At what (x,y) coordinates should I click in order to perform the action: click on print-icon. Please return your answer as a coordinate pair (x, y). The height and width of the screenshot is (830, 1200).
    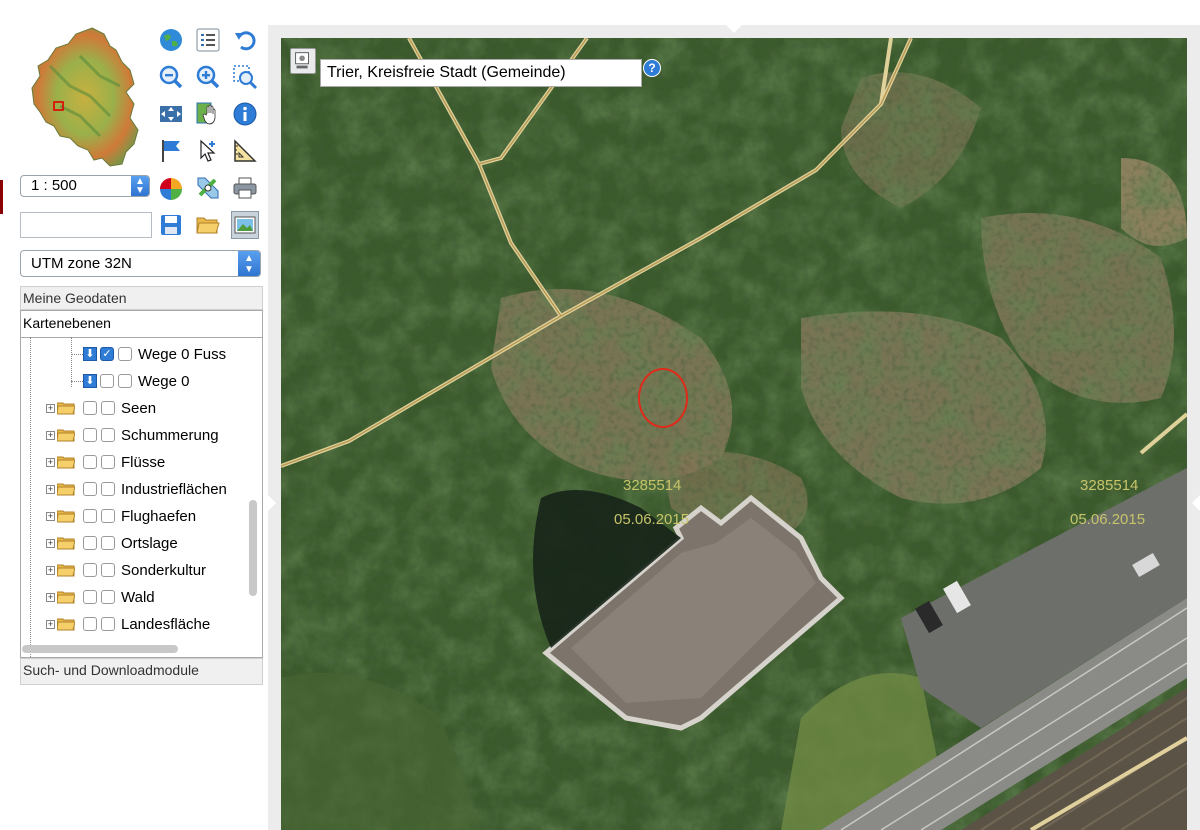
    Looking at the image, I should click on (245, 188).